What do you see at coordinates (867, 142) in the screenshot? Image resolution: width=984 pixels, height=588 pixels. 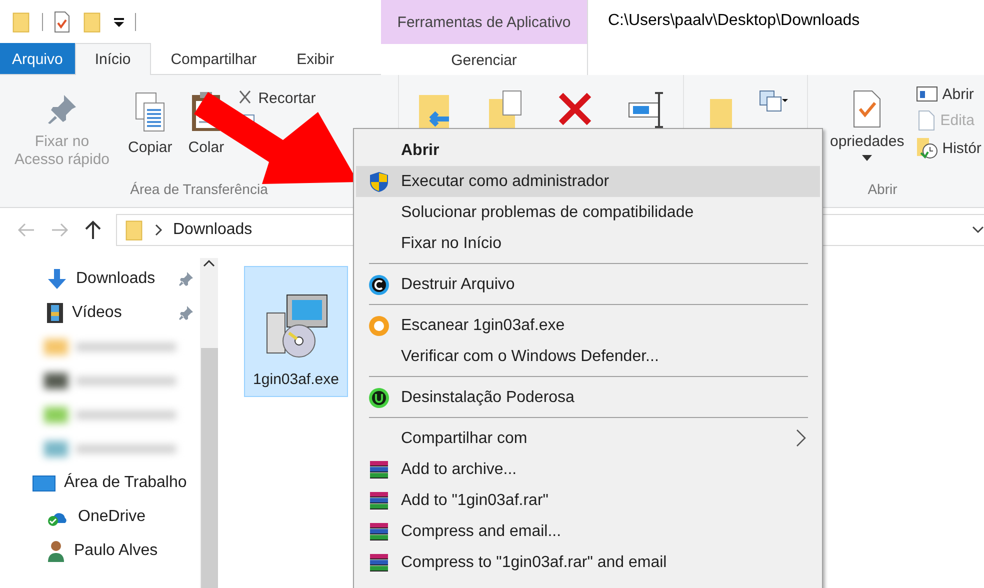 I see `button-label: opriedades` at bounding box center [867, 142].